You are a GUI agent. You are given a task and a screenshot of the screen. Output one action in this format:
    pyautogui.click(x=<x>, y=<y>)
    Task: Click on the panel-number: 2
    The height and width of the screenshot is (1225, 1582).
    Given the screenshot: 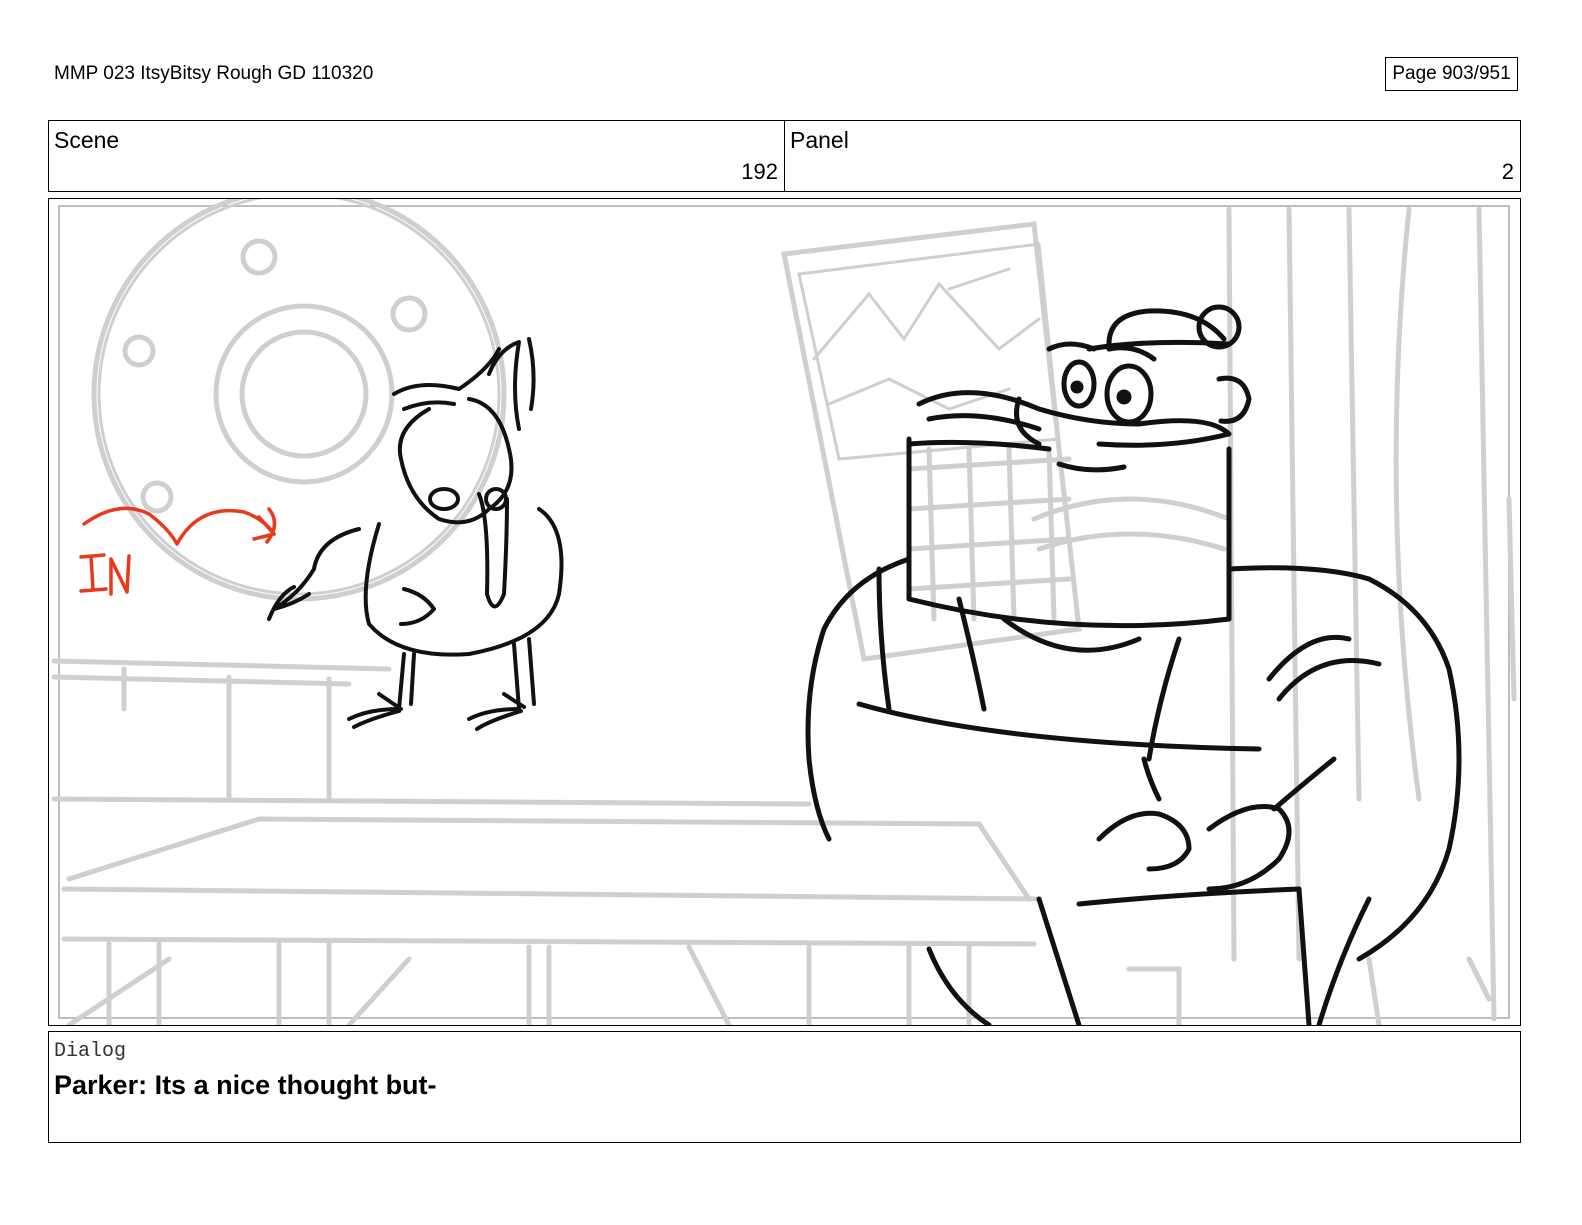 What is the action you would take?
    pyautogui.click(x=1507, y=171)
    